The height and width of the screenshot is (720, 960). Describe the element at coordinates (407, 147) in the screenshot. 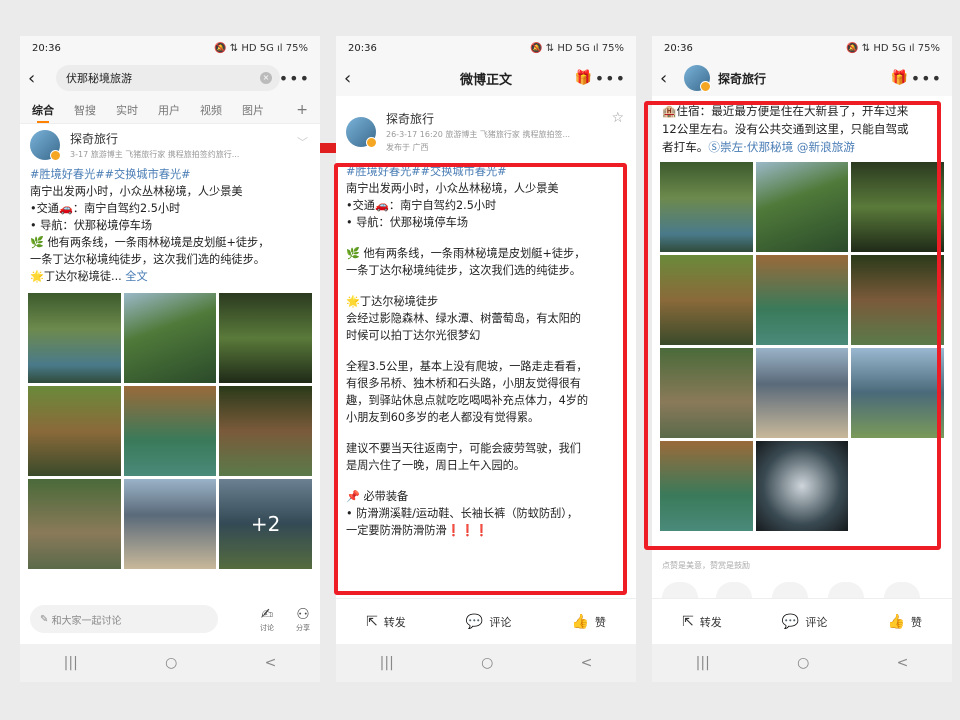

I see `post-location: 发布于 广西` at that location.